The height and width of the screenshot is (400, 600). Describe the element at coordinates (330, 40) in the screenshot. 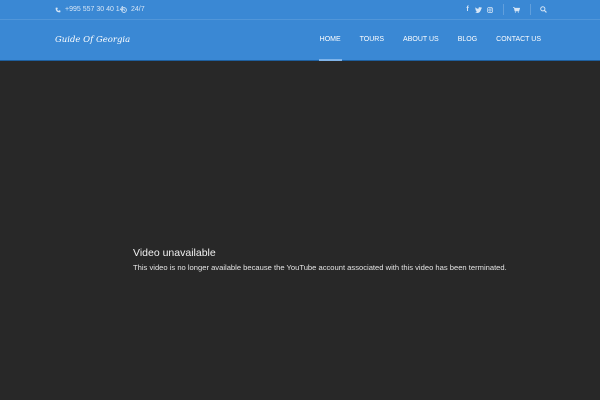

I see `nav-home: HOME` at that location.